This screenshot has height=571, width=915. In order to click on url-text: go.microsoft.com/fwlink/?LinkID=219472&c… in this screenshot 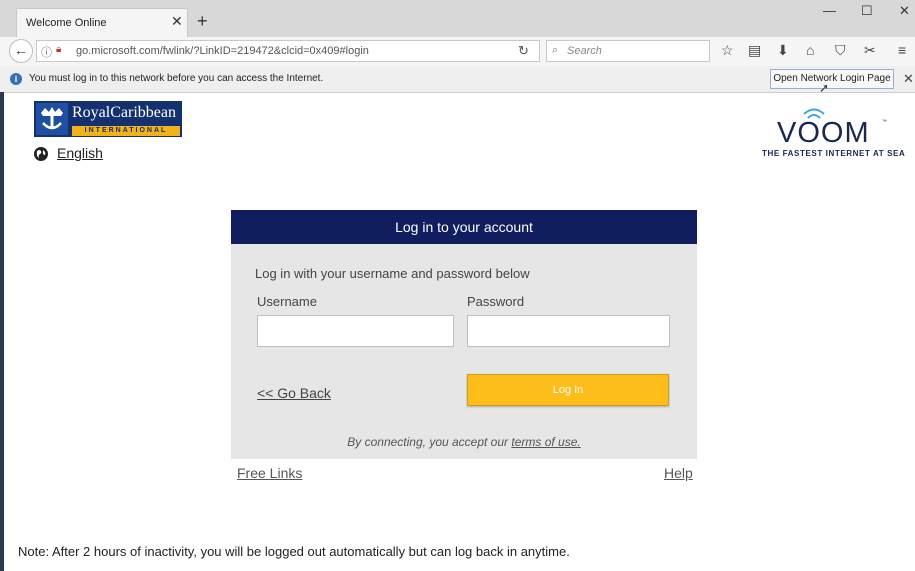, I will do `click(222, 51)`.